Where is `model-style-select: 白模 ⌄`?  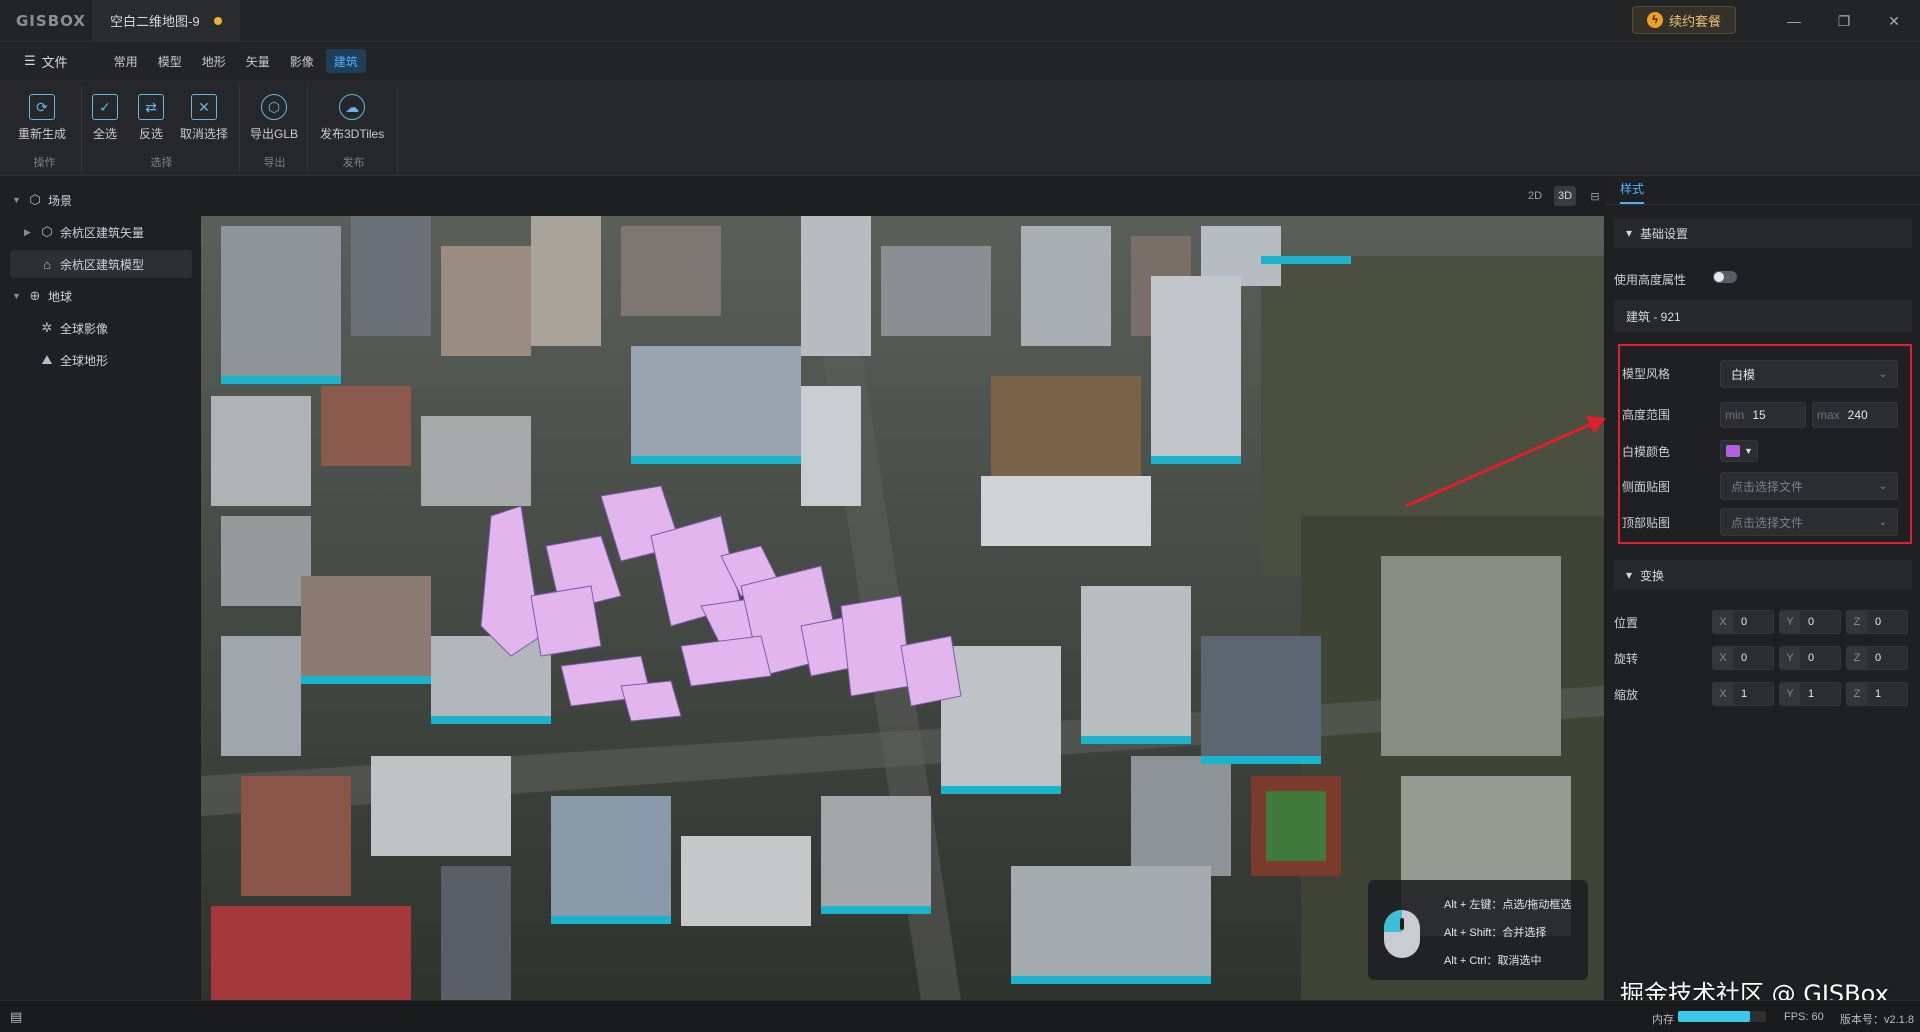
model-style-select: 白模 ⌄ is located at coordinates (1809, 374).